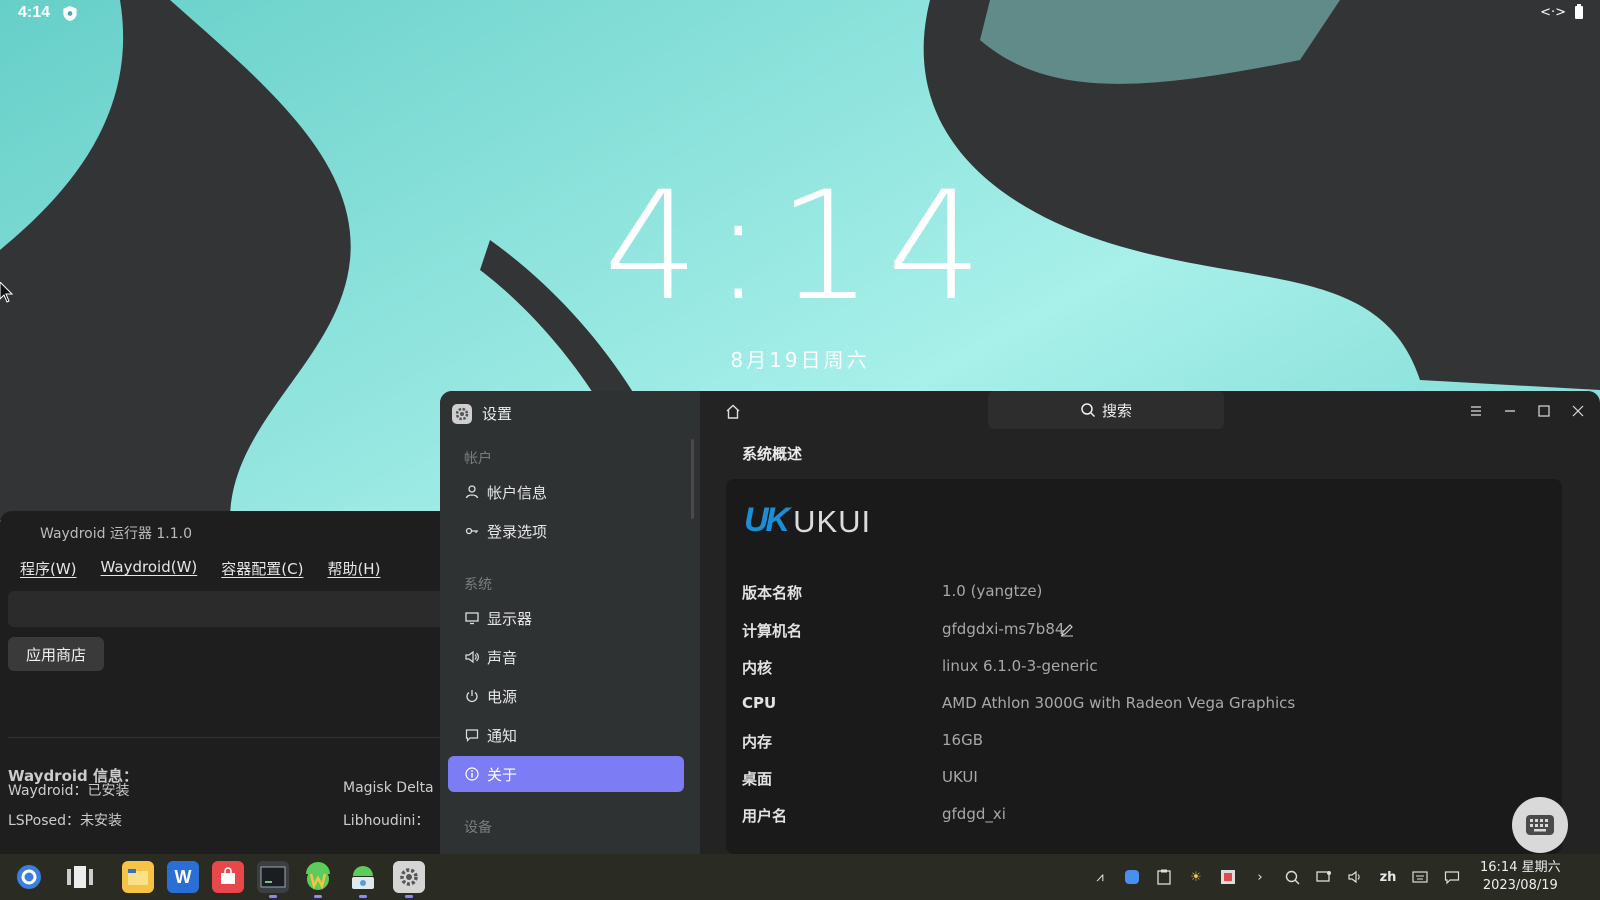  What do you see at coordinates (1196, 877) in the screenshot?
I see `brightness-tray-icon: ☀` at bounding box center [1196, 877].